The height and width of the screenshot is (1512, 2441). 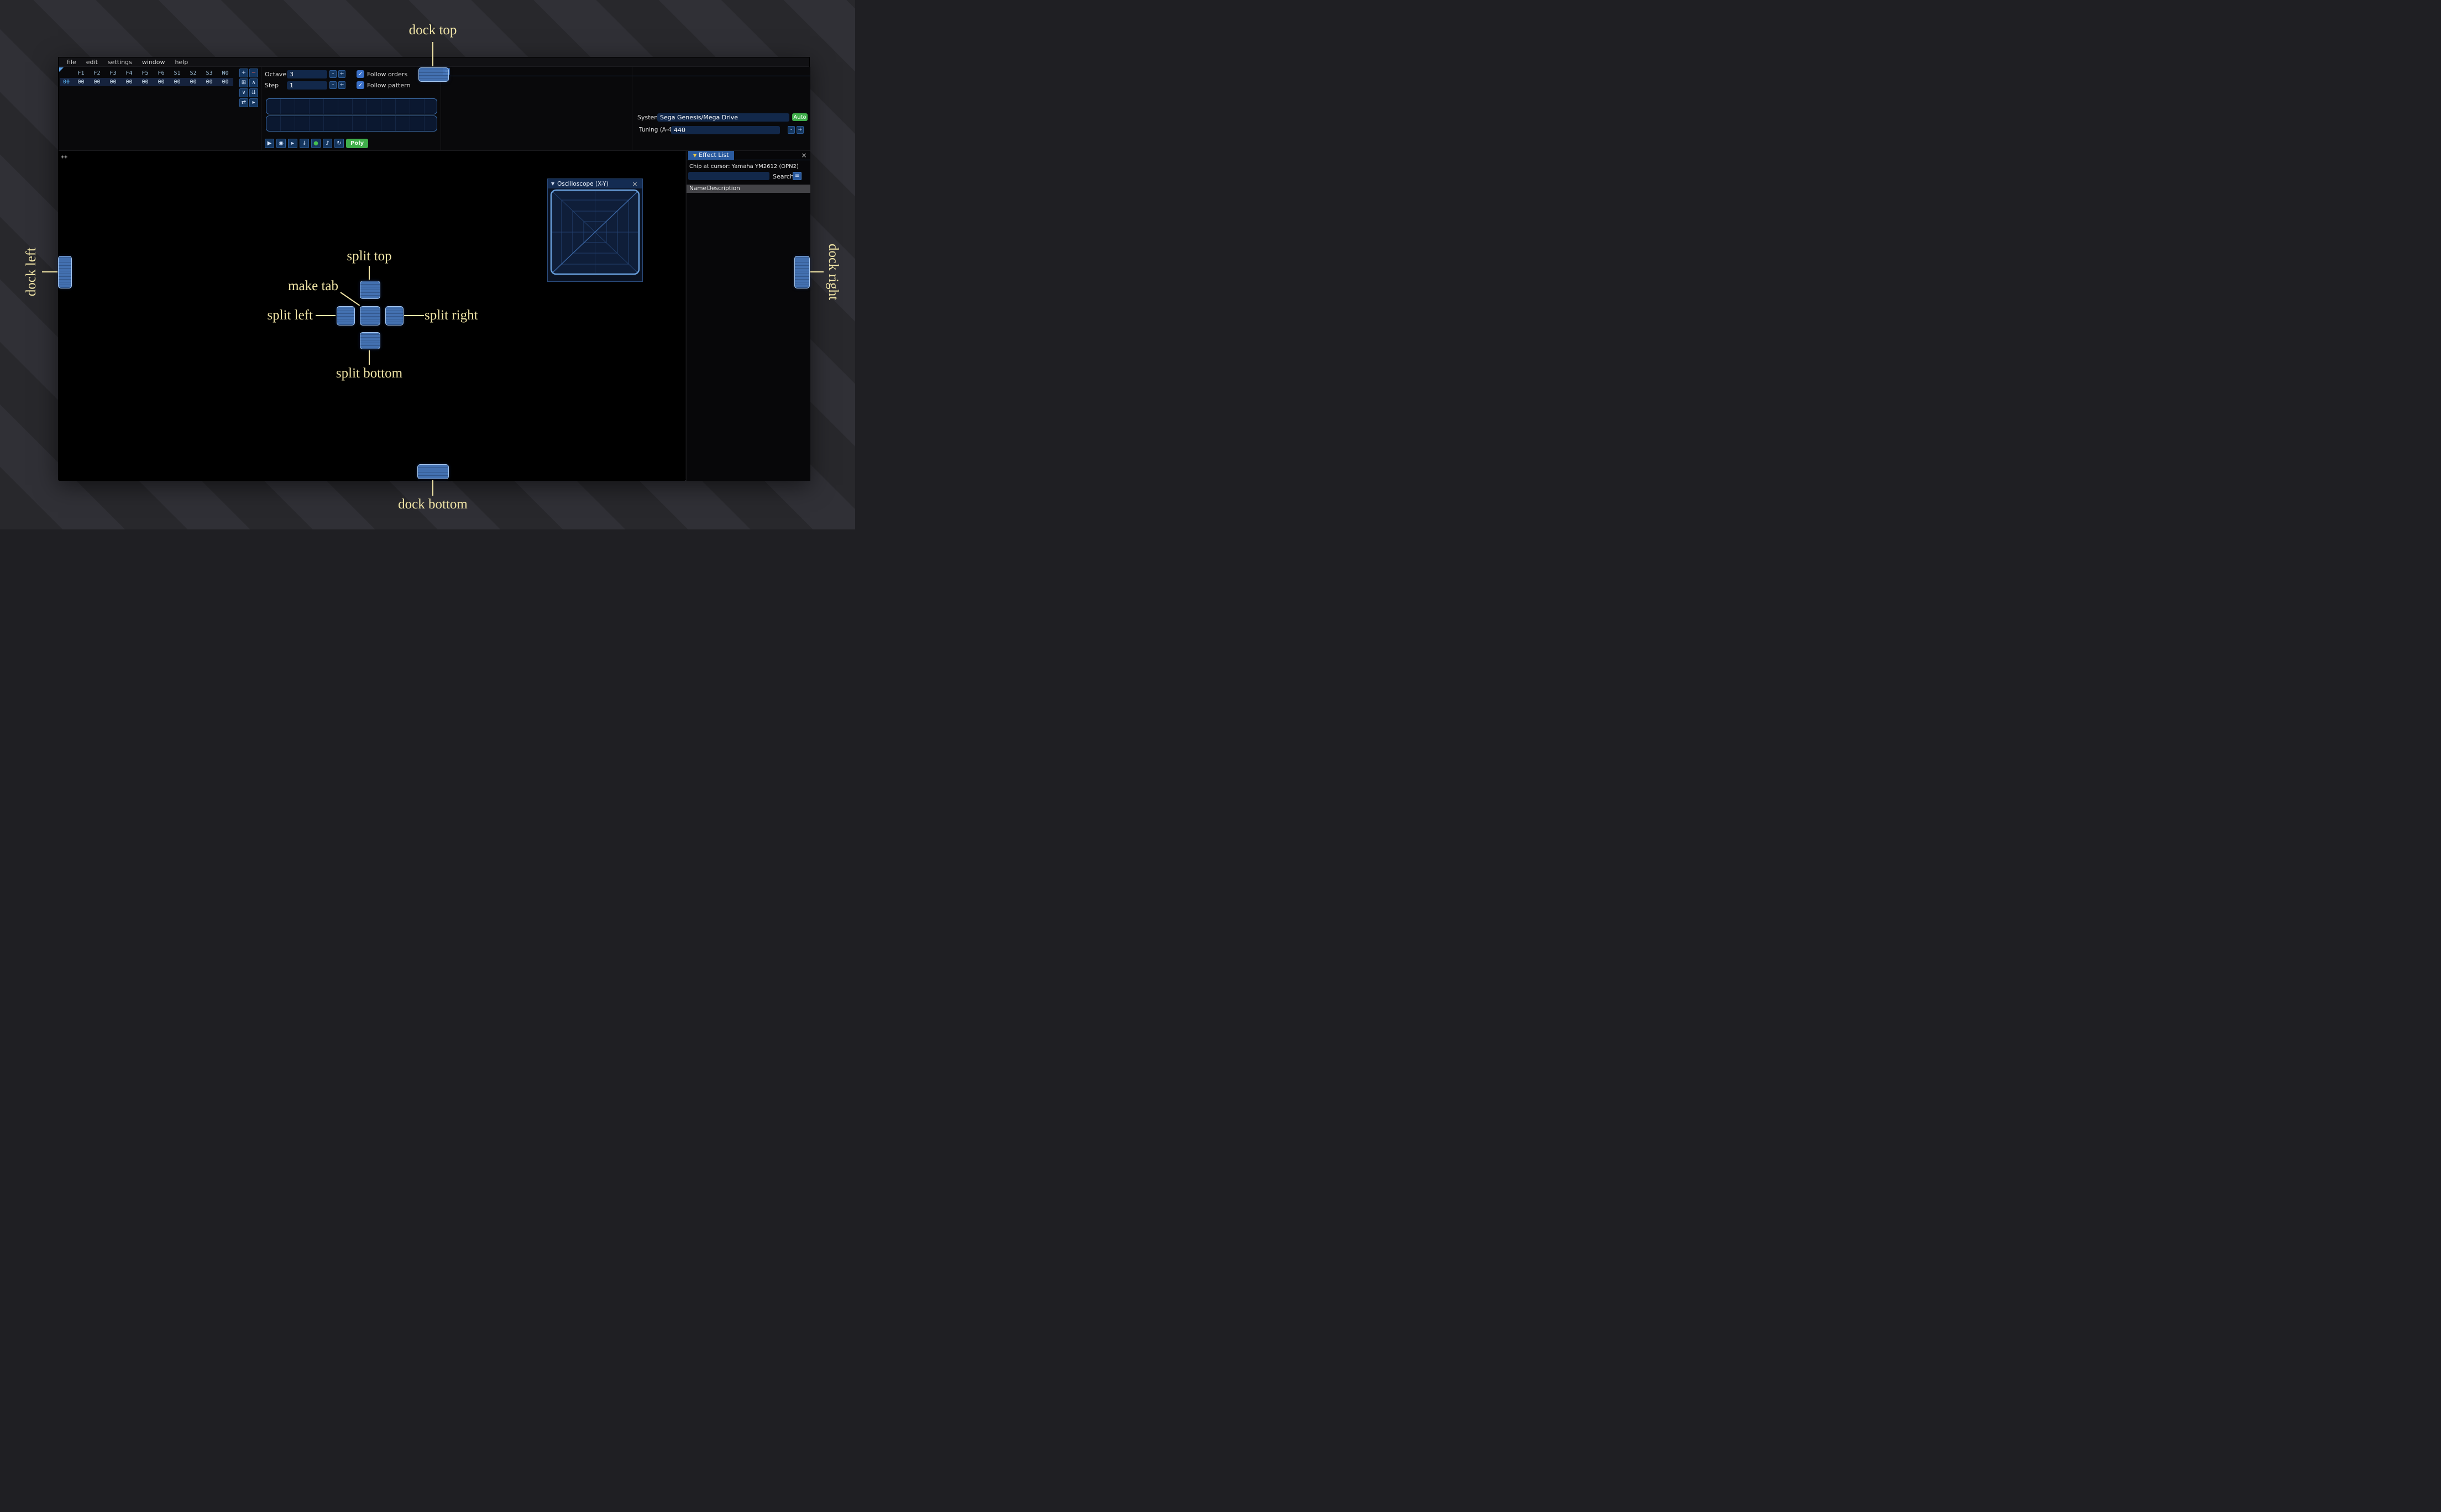 I want to click on piano-keyboard-lower, so click(x=351, y=124).